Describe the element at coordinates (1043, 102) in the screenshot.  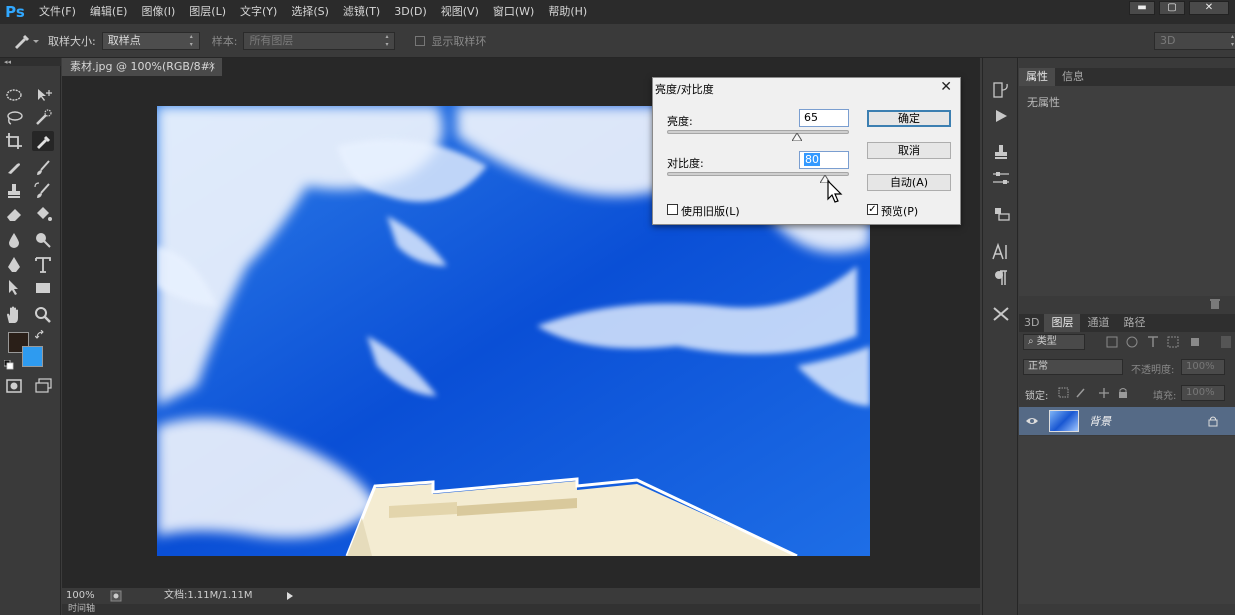
I see `no-properties-text: 无属性` at that location.